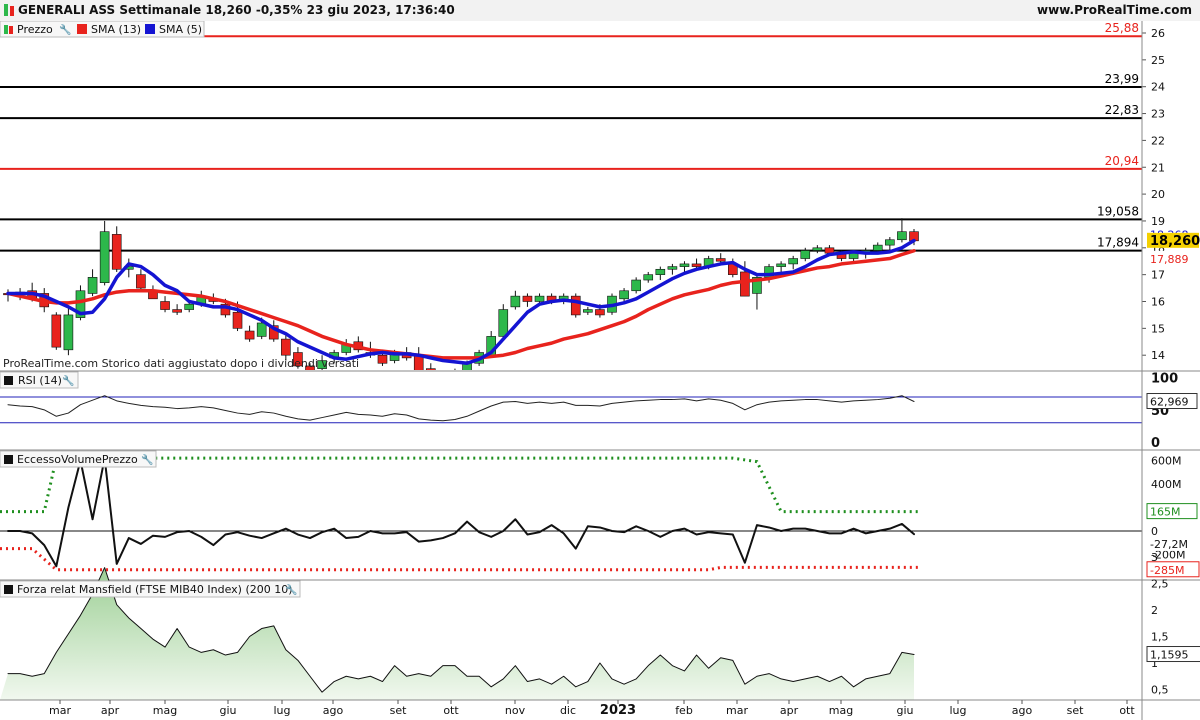  I want to click on rsi-tick-label-0: 0, so click(1155, 443).